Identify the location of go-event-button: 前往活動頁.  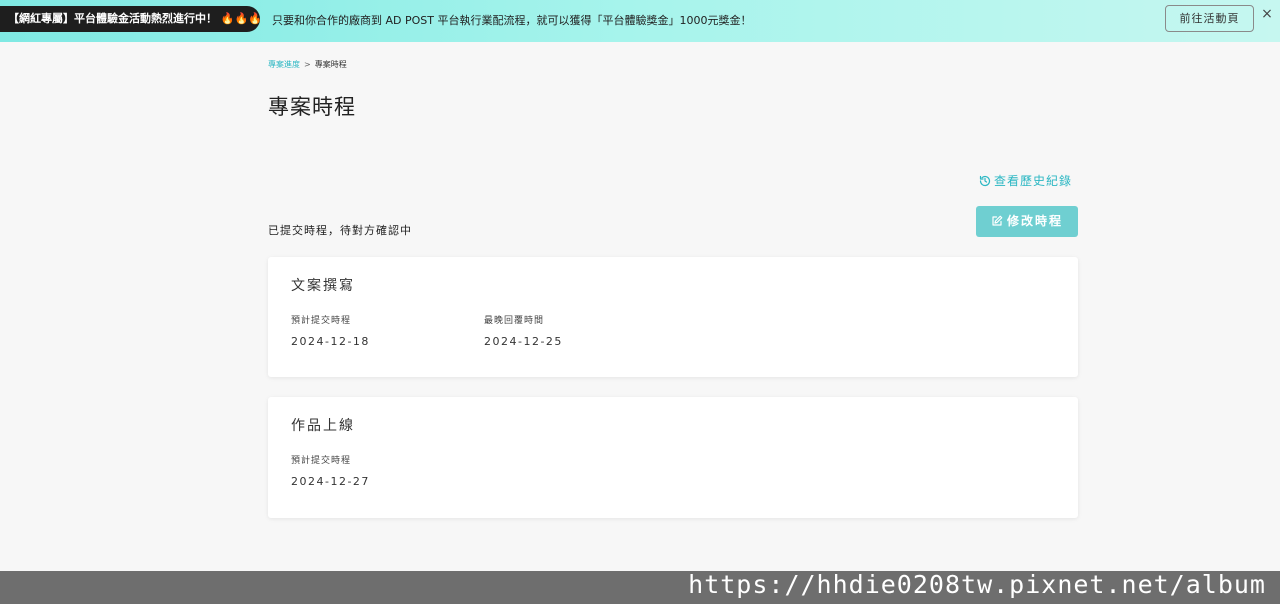
(1209, 18).